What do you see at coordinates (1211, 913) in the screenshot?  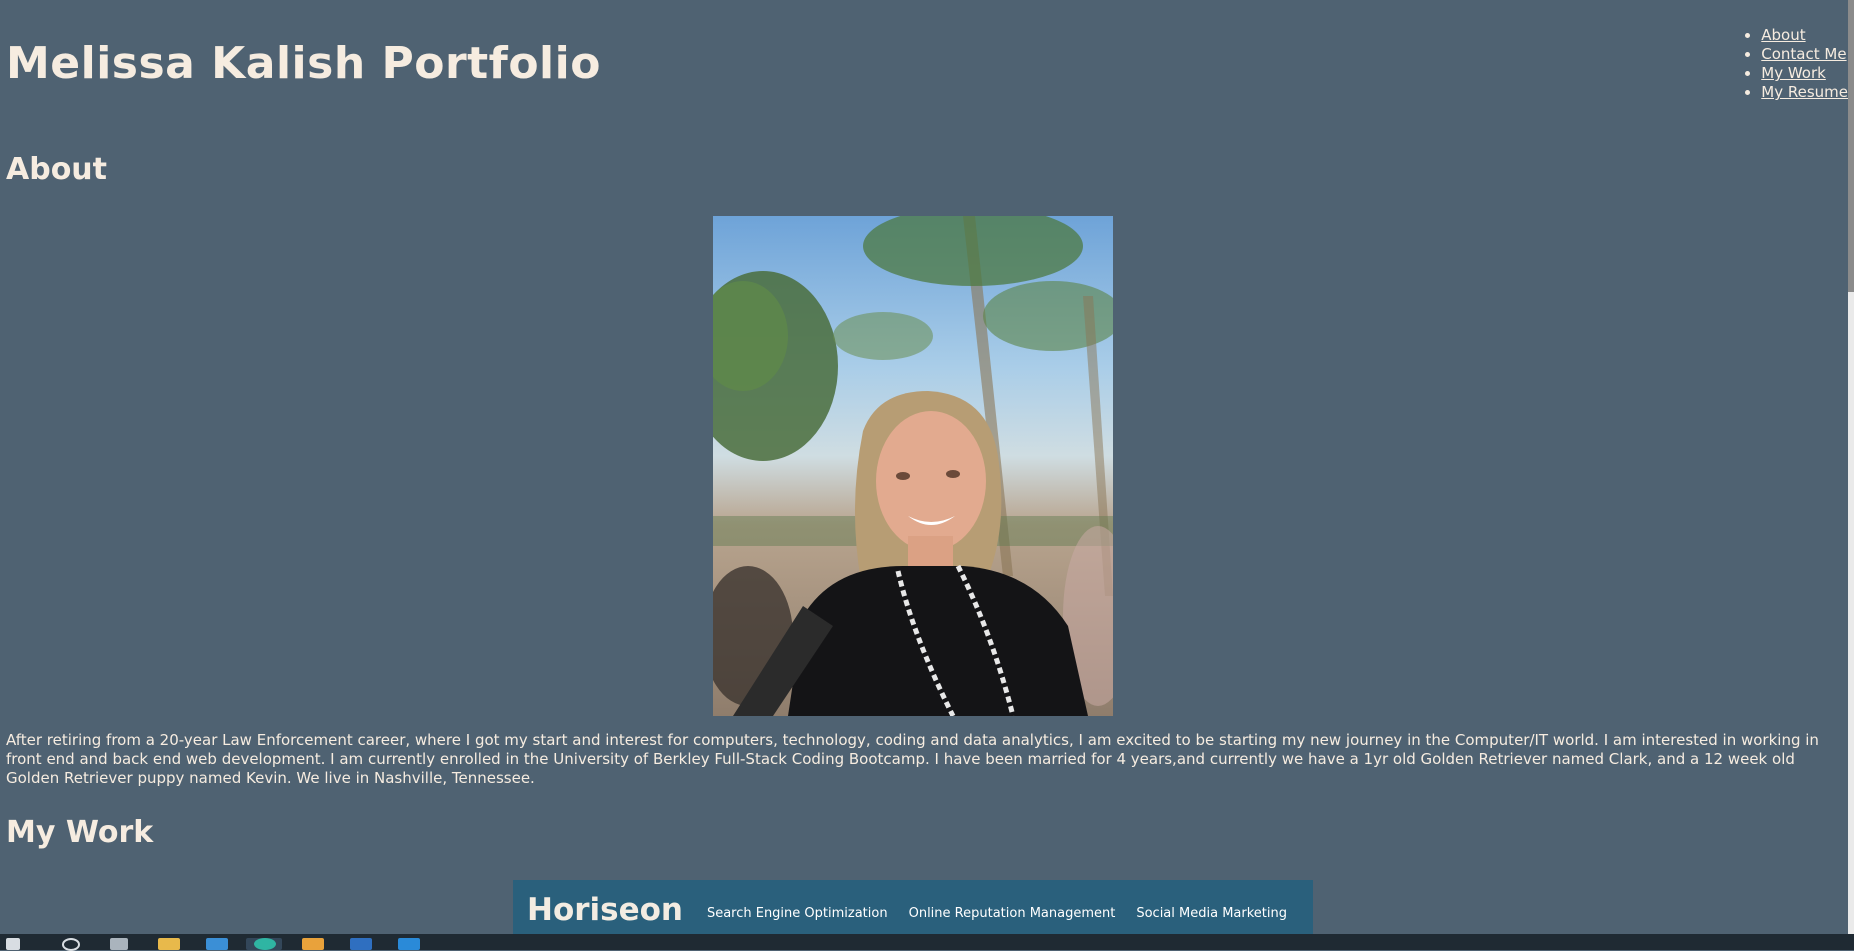 I see `work-preview-link-social: Social Media Marketing` at bounding box center [1211, 913].